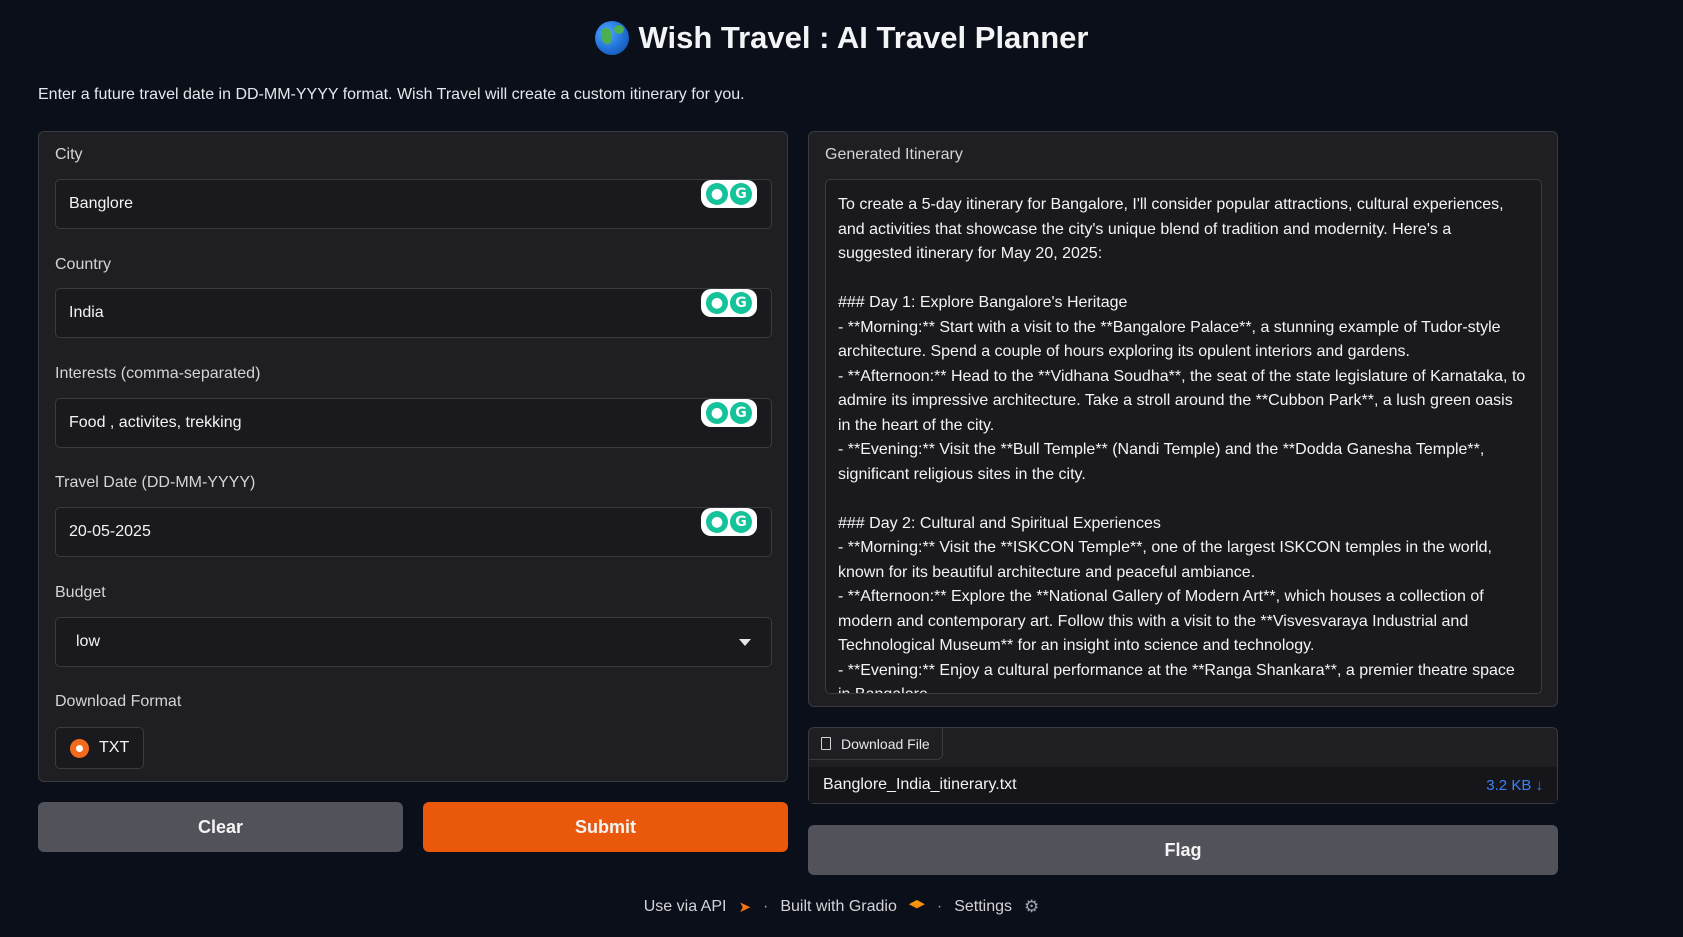 This screenshot has width=1683, height=937. I want to click on rocket-icon: ➤, so click(745, 907).